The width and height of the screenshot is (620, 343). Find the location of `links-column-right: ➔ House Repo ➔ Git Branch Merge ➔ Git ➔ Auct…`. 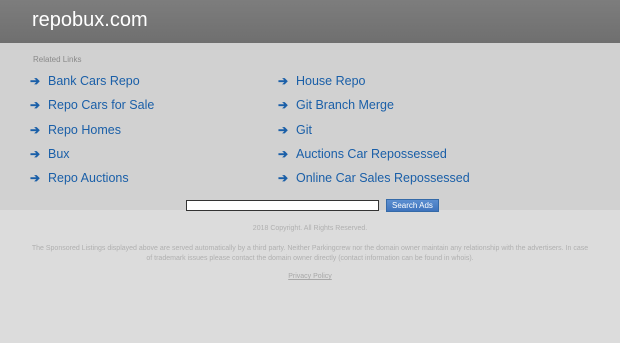

links-column-right: ➔ House Repo ➔ Git Branch Merge ➔ Git ➔ Auct… is located at coordinates (374, 129).